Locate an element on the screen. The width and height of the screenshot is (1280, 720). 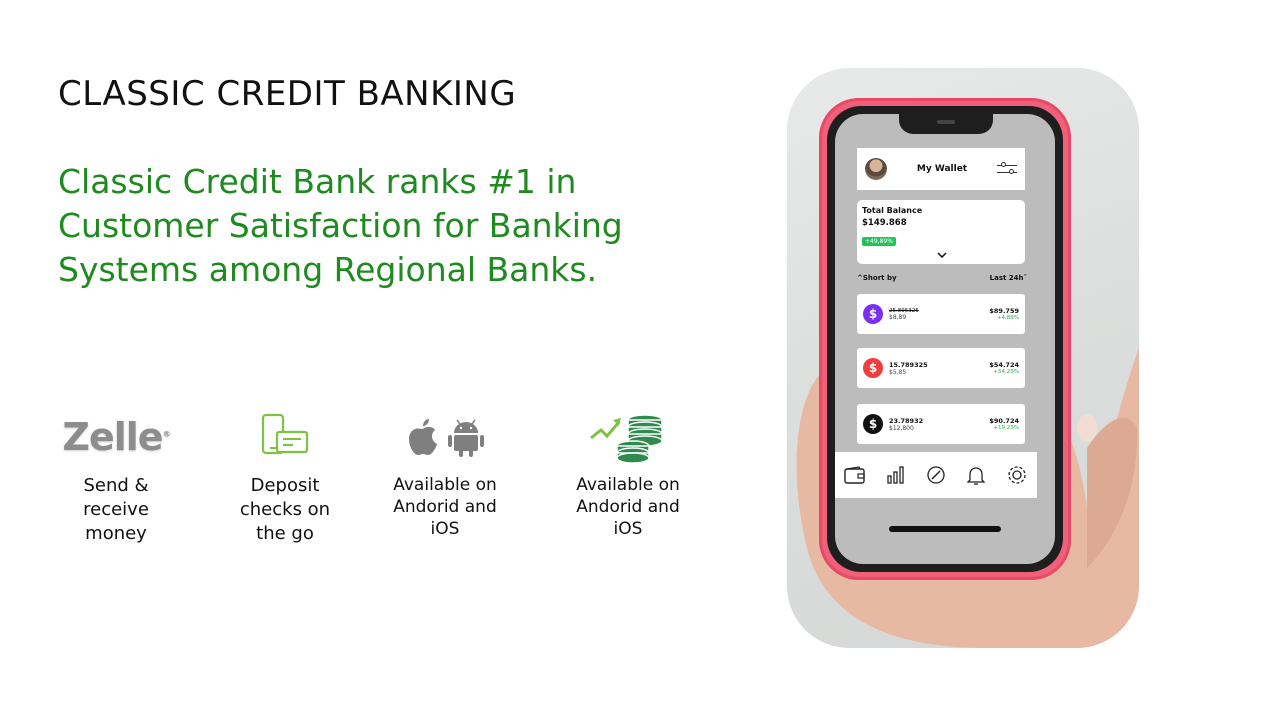
bell-icon is located at coordinates (976, 475).